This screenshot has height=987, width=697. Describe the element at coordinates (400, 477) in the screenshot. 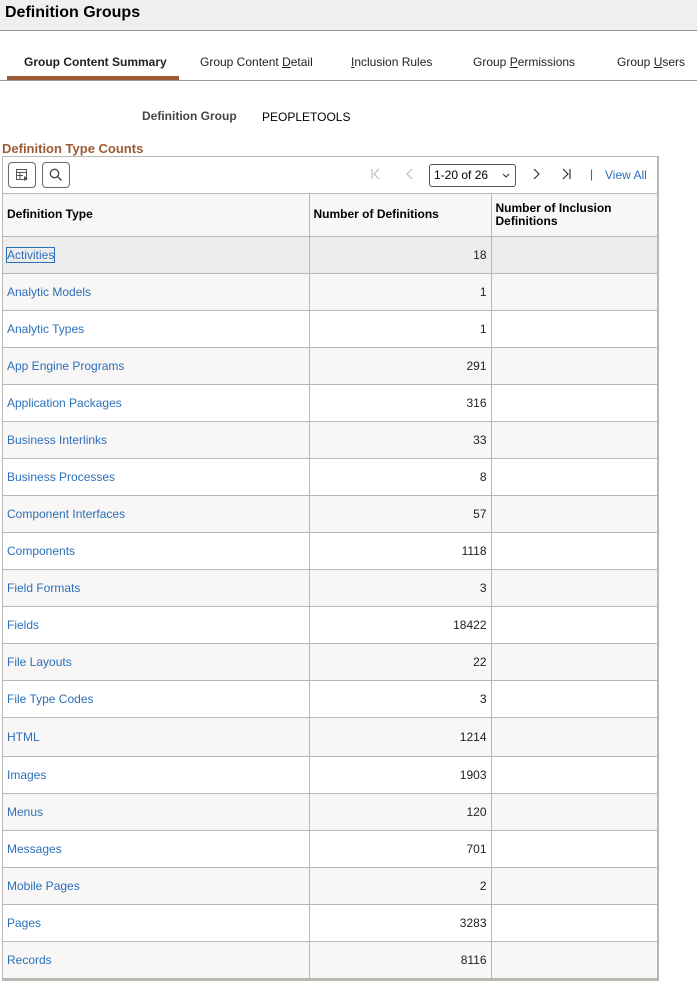

I see `number-of-definitions-cell: 8` at that location.